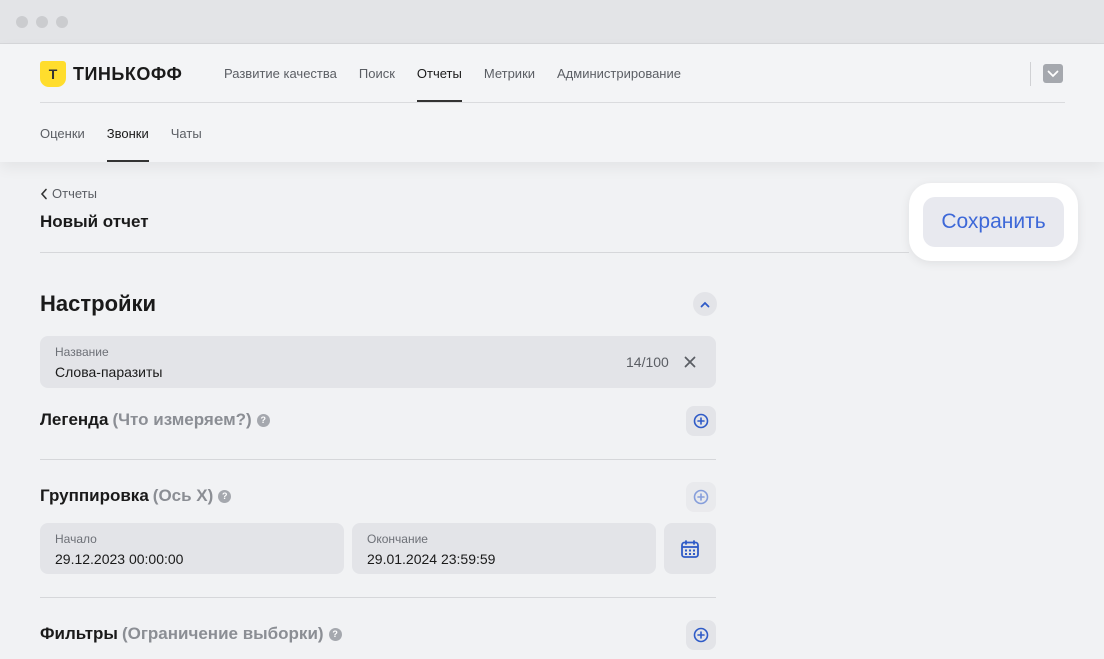  What do you see at coordinates (62, 22) in the screenshot?
I see `window-maximize-dot` at bounding box center [62, 22].